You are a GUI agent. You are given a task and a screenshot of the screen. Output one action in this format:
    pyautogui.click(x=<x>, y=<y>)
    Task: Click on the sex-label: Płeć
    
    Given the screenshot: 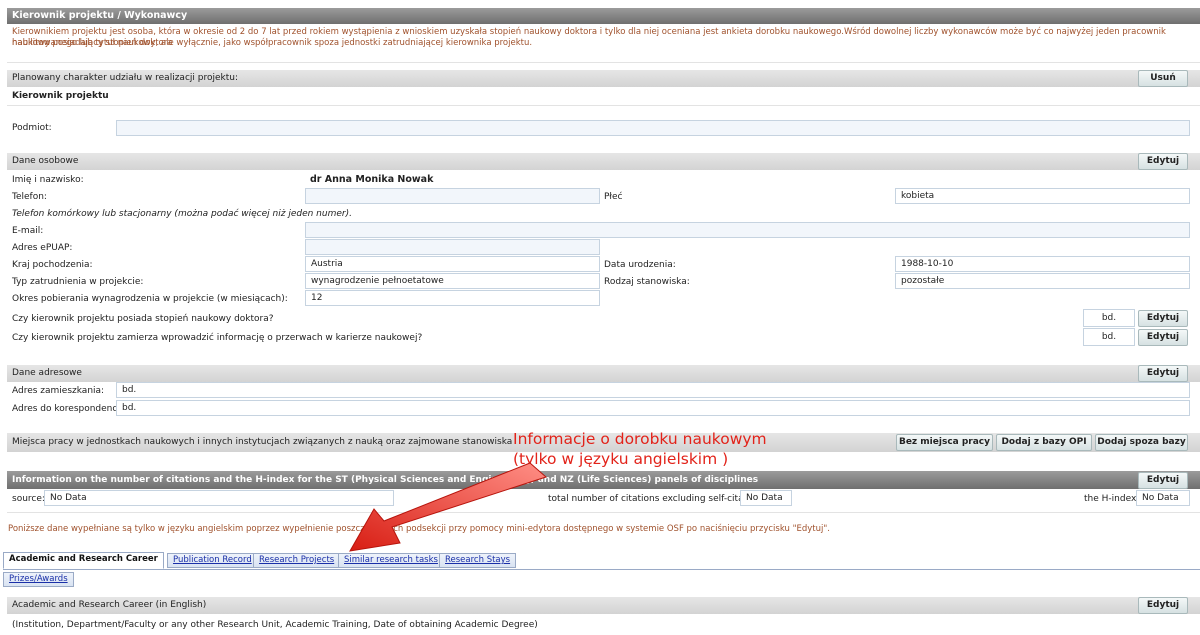 What is the action you would take?
    pyautogui.click(x=613, y=197)
    